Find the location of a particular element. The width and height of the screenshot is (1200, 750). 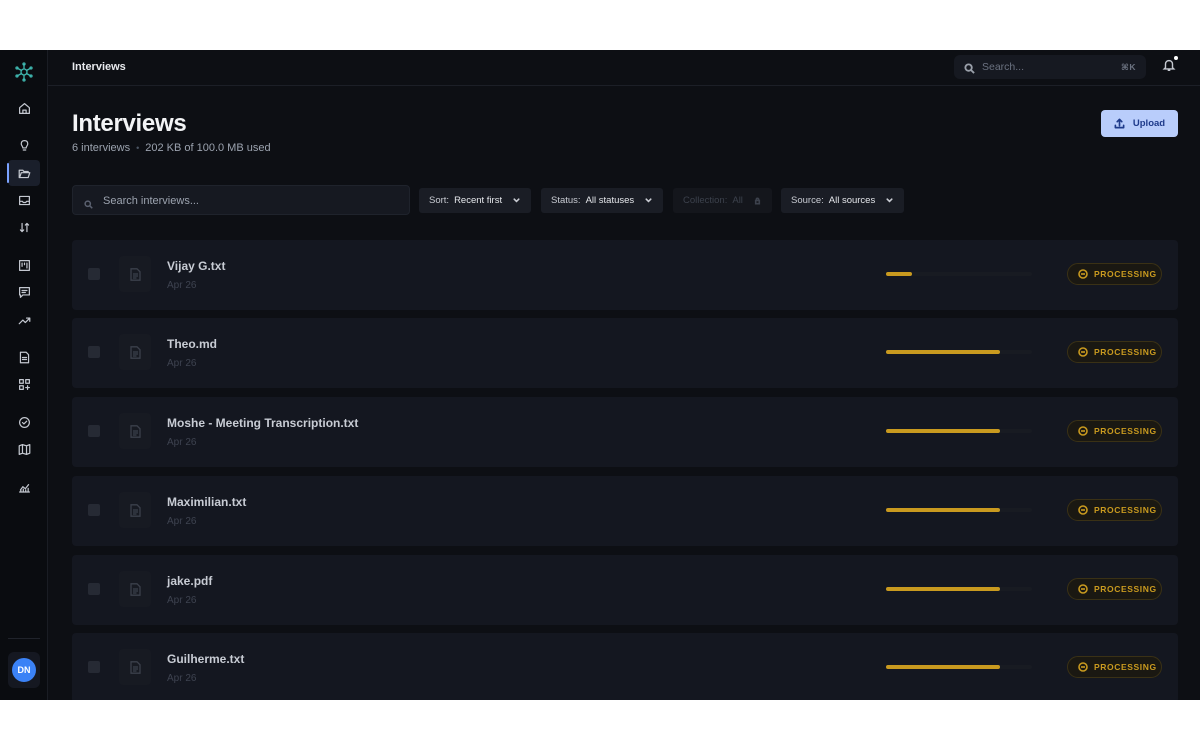

source-label: Source: is located at coordinates (807, 200).